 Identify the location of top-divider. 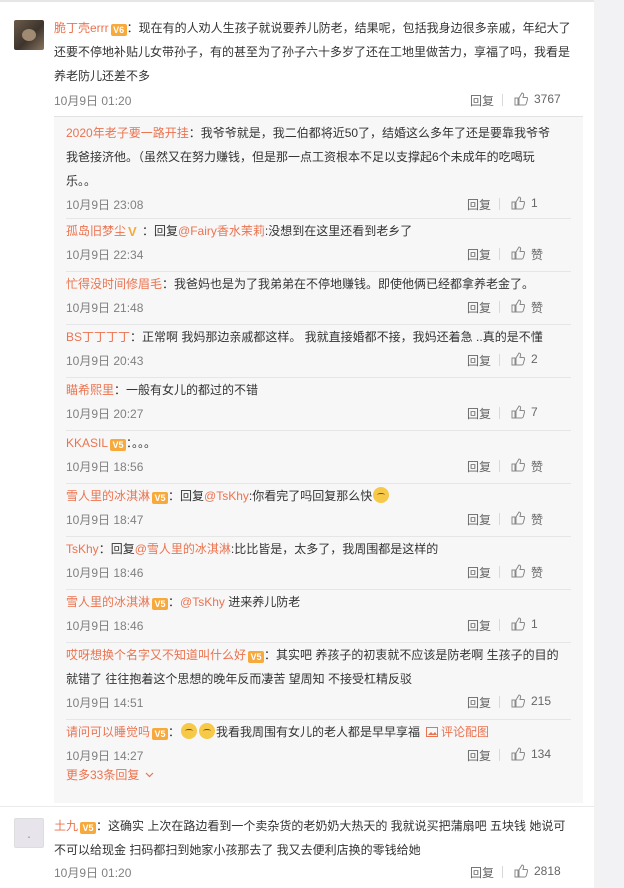
(297, 1).